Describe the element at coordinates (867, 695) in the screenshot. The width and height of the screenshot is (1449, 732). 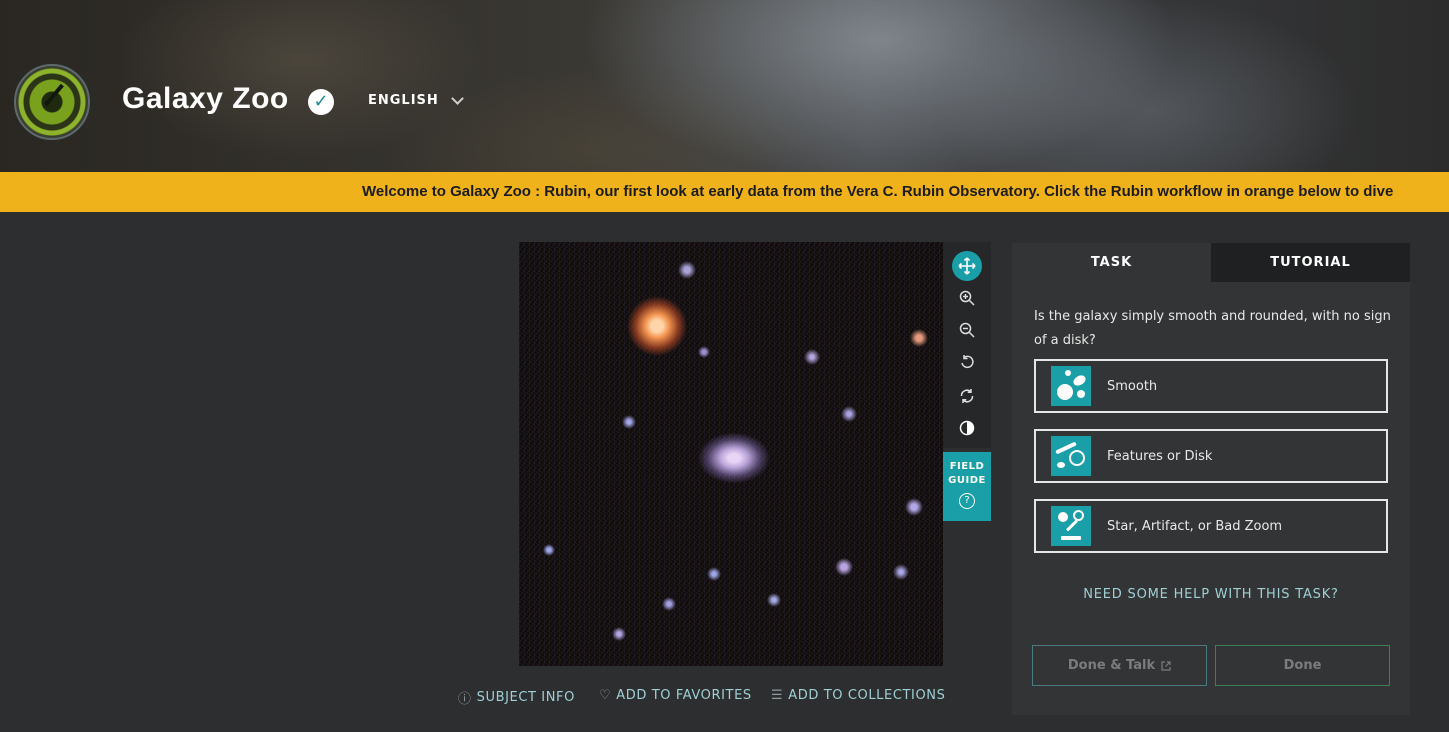
I see `add-collections-label: ADD TO COLLECTIONS` at that location.